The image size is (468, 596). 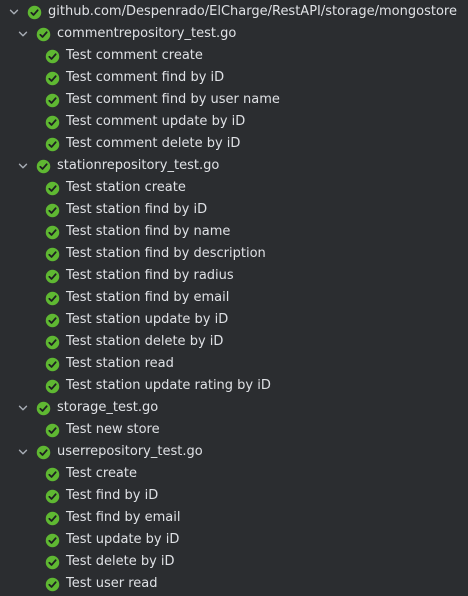 I want to click on tree-item-label: Test station update rating by iD, so click(x=168, y=385).